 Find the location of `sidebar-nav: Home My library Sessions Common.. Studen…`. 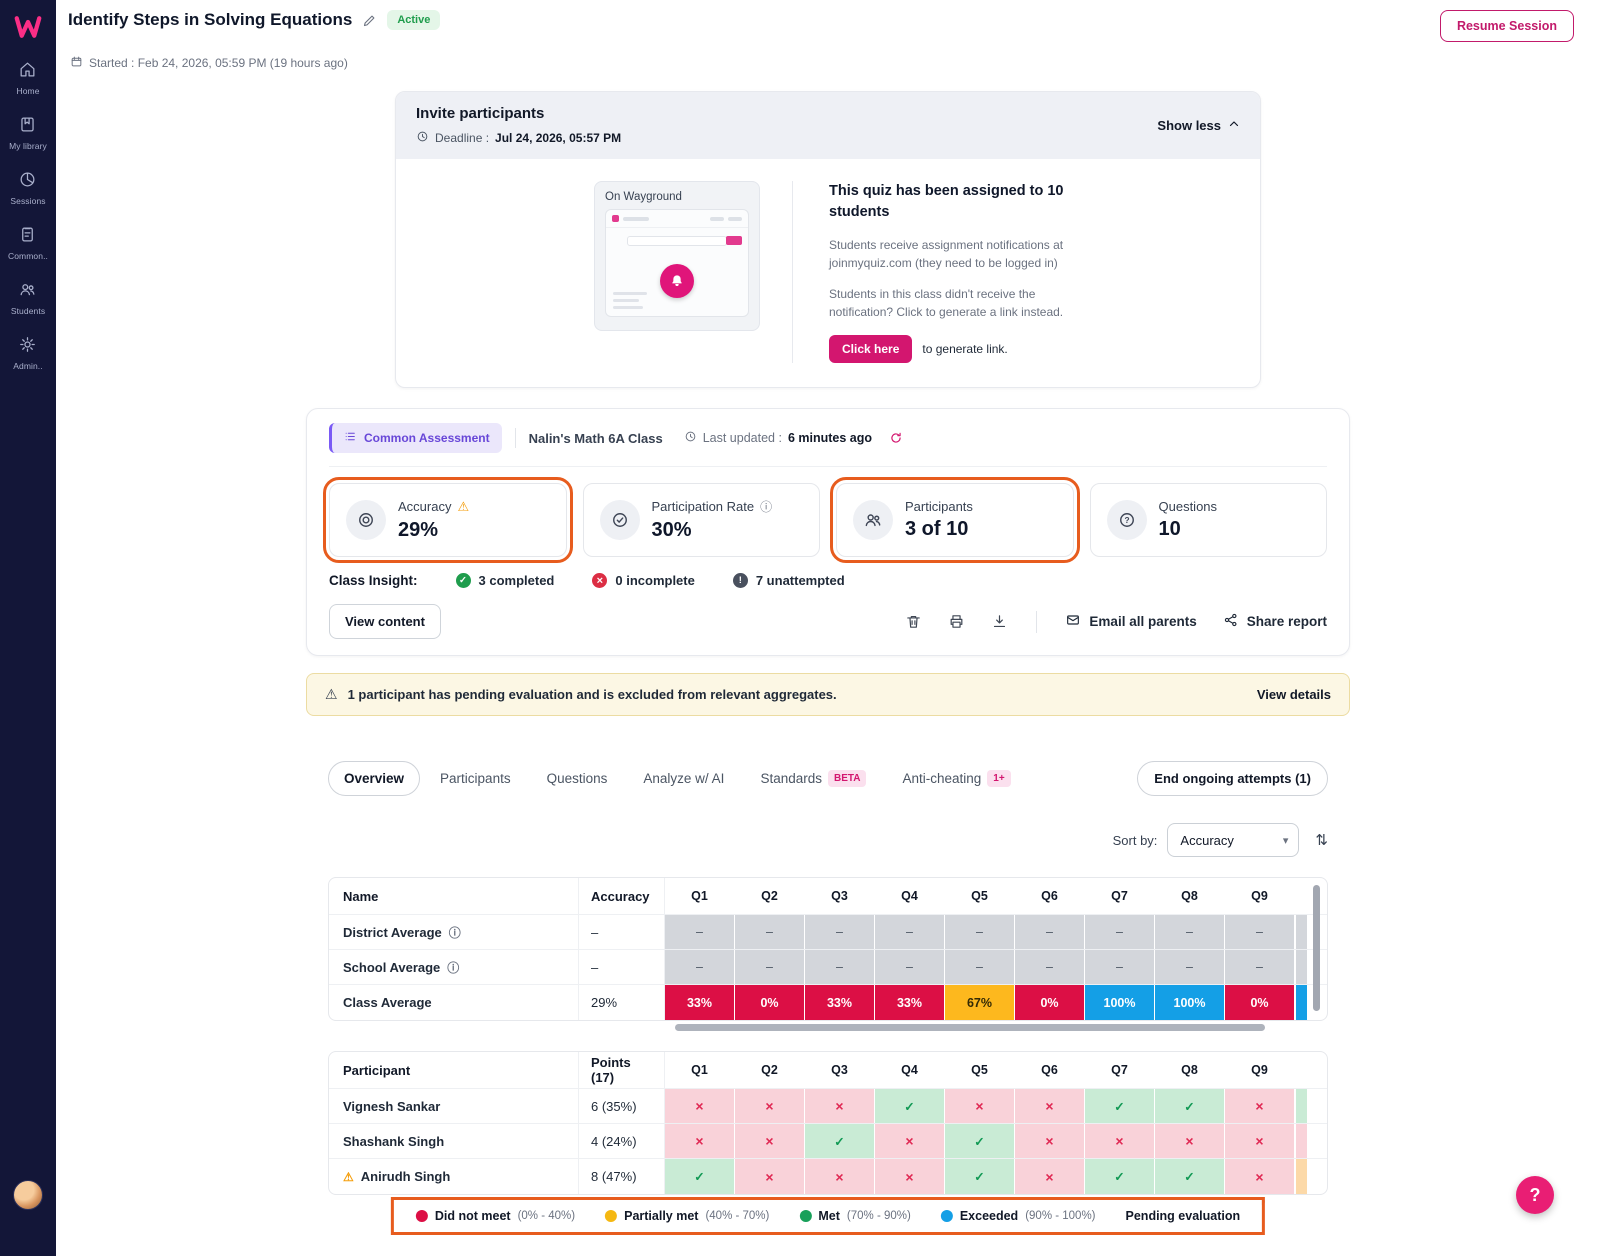

sidebar-nav: Home My library Sessions Common.. Studen… is located at coordinates (28, 225).